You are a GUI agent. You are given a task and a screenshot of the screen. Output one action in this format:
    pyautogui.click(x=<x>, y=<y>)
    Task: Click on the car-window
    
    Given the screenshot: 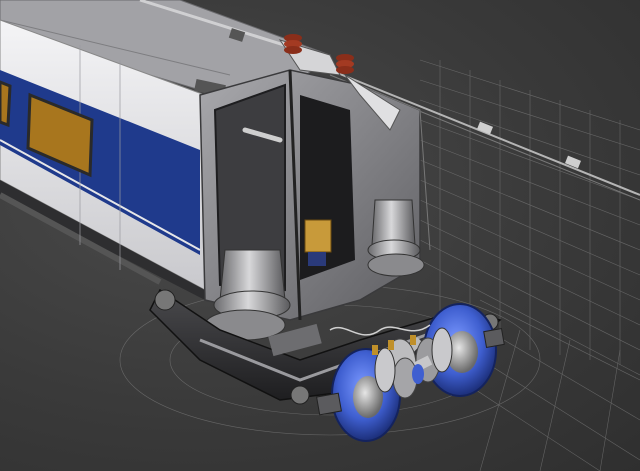 What is the action you would take?
    pyautogui.click(x=6, y=104)
    